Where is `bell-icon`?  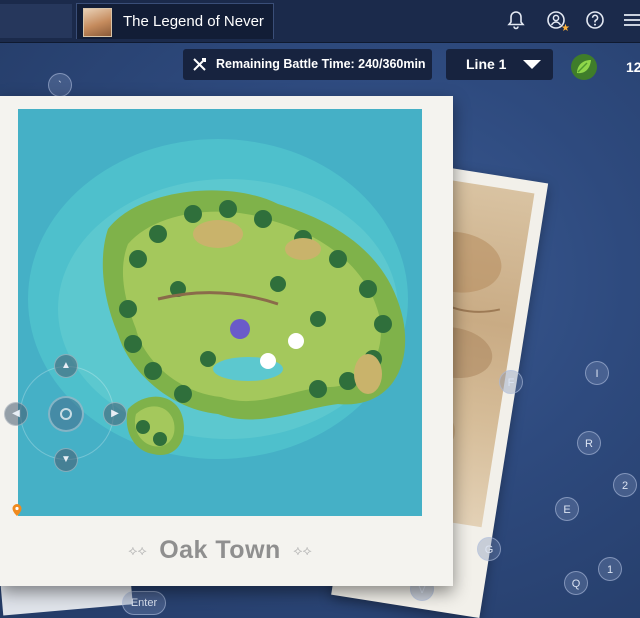
bell-icon is located at coordinates (516, 21).